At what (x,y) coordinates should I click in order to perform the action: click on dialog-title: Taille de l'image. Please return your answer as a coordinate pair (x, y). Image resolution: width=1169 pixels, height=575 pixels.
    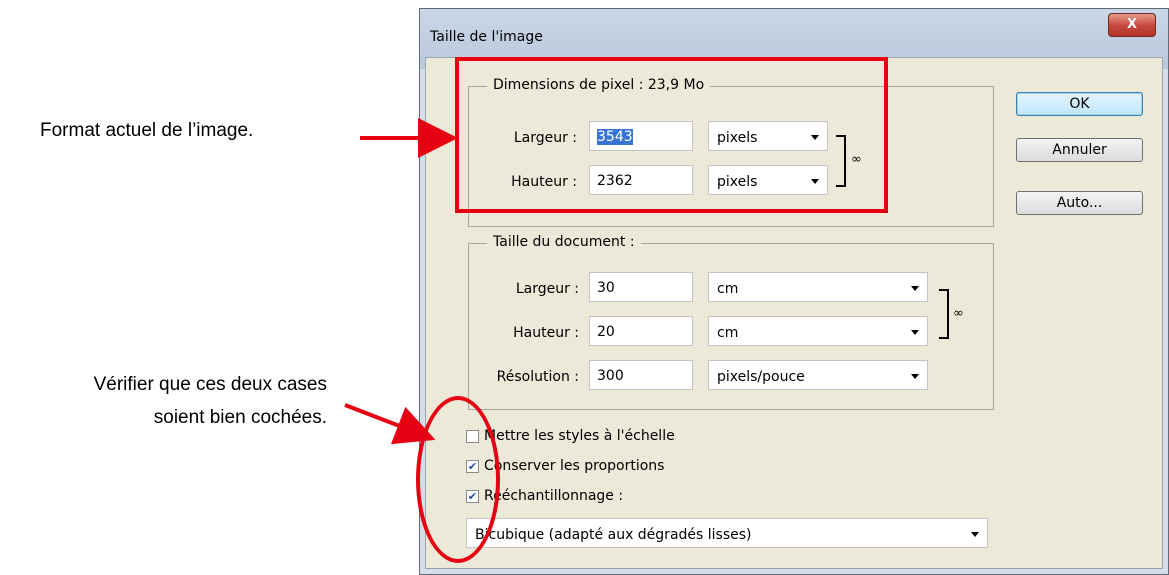
    Looking at the image, I should click on (486, 37).